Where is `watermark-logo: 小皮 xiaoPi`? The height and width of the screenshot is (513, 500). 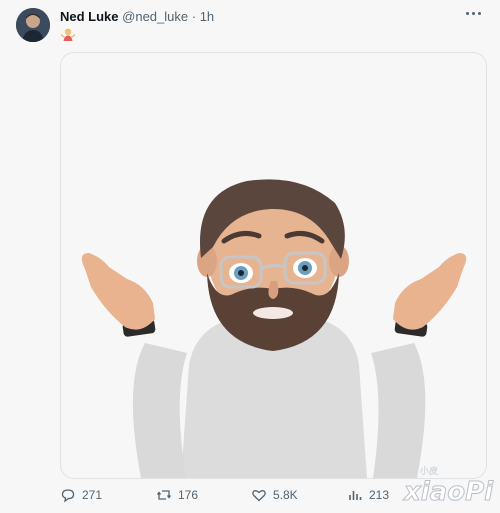 watermark-logo: 小皮 xiaoPi is located at coordinates (448, 486).